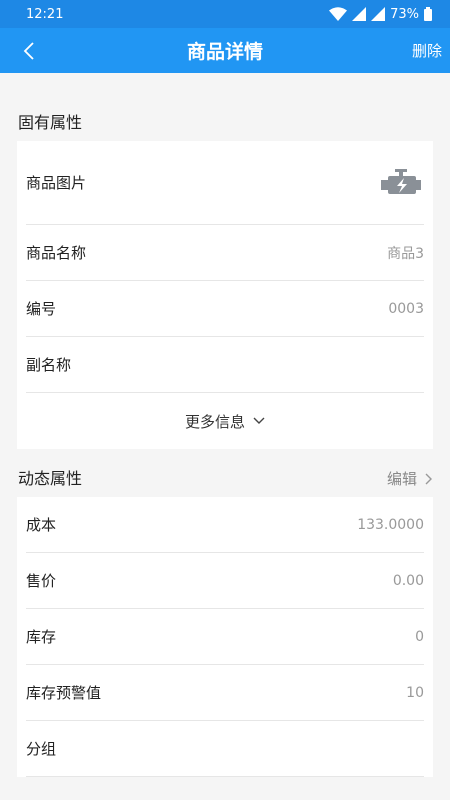  Describe the element at coordinates (415, 692) in the screenshot. I see `stock-alert-value: 10` at that location.